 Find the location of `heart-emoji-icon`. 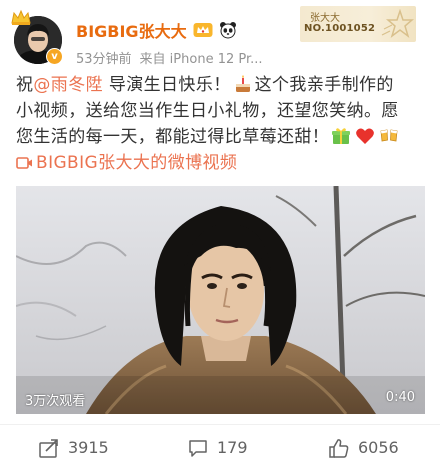

heart-emoji-icon is located at coordinates (365, 136).